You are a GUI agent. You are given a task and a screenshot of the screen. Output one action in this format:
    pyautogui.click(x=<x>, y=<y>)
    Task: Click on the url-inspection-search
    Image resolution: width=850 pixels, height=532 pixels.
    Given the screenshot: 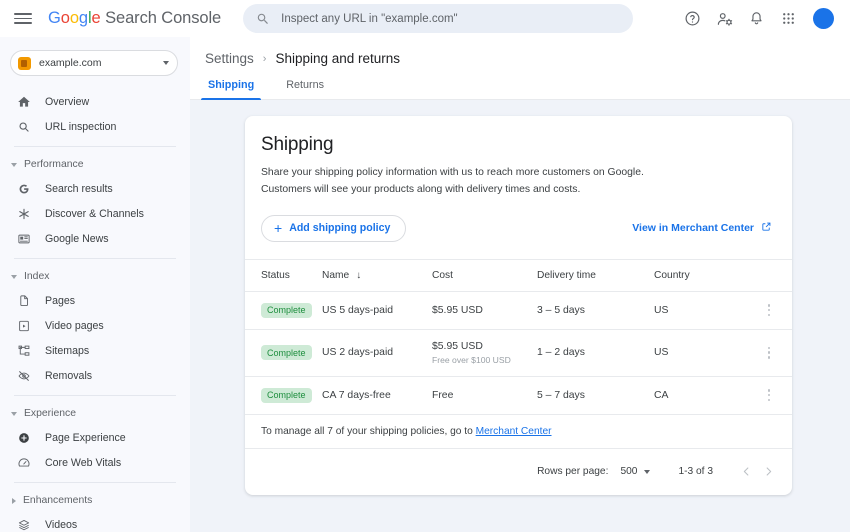 What is the action you would take?
    pyautogui.click(x=438, y=18)
    